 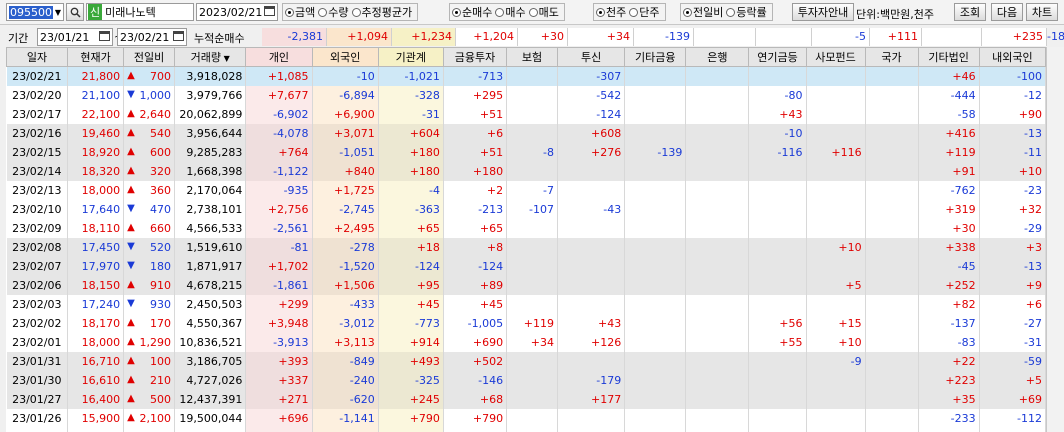 I want to click on radio-group3-0: 천주, so click(x=611, y=12).